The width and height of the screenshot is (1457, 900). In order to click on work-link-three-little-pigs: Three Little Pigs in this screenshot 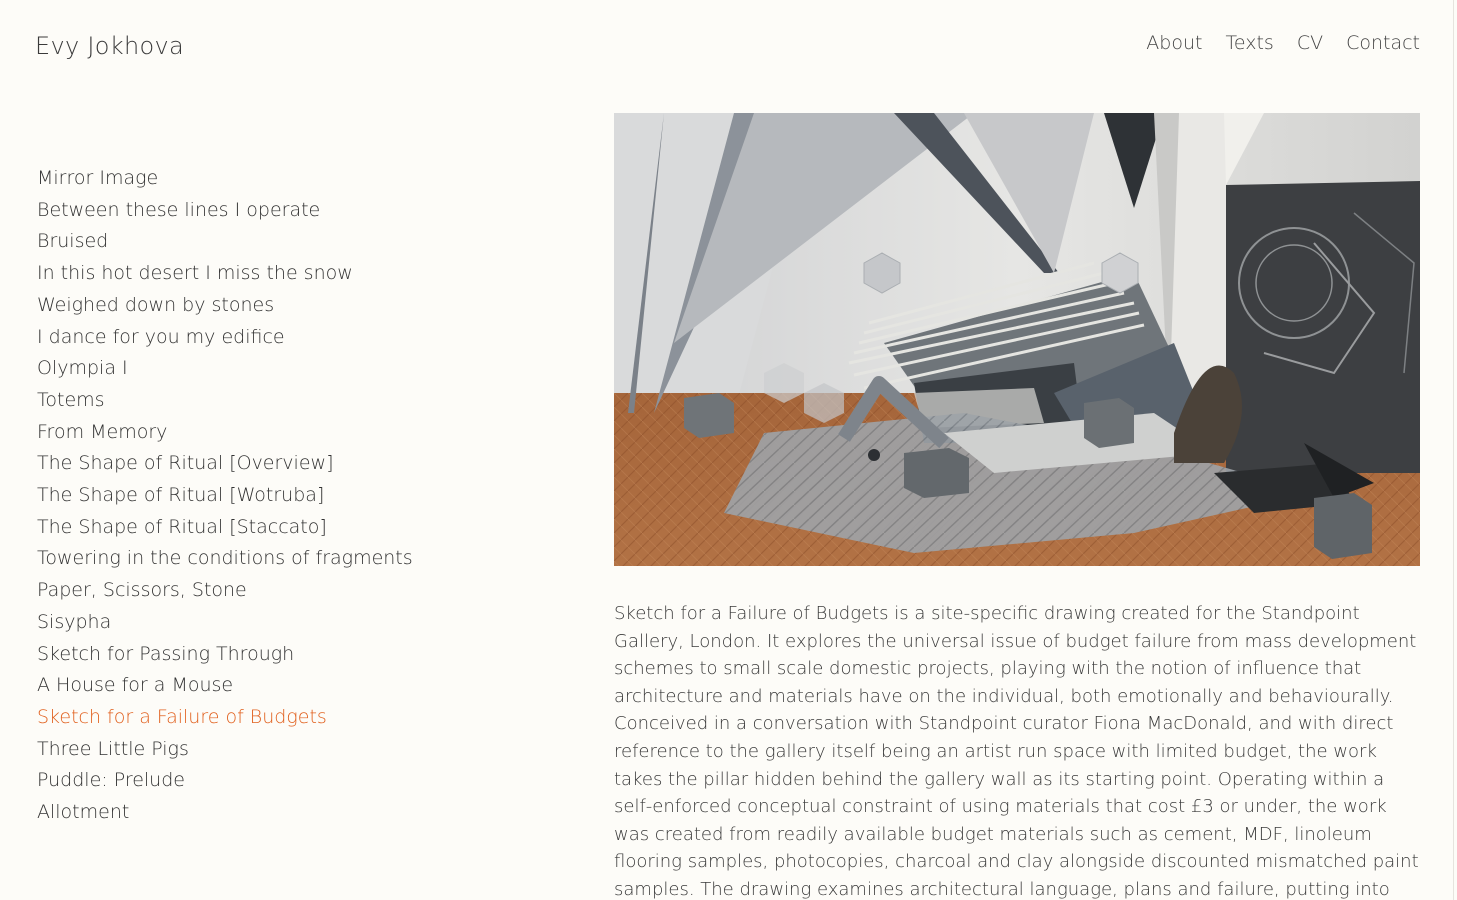, I will do `click(225, 750)`.